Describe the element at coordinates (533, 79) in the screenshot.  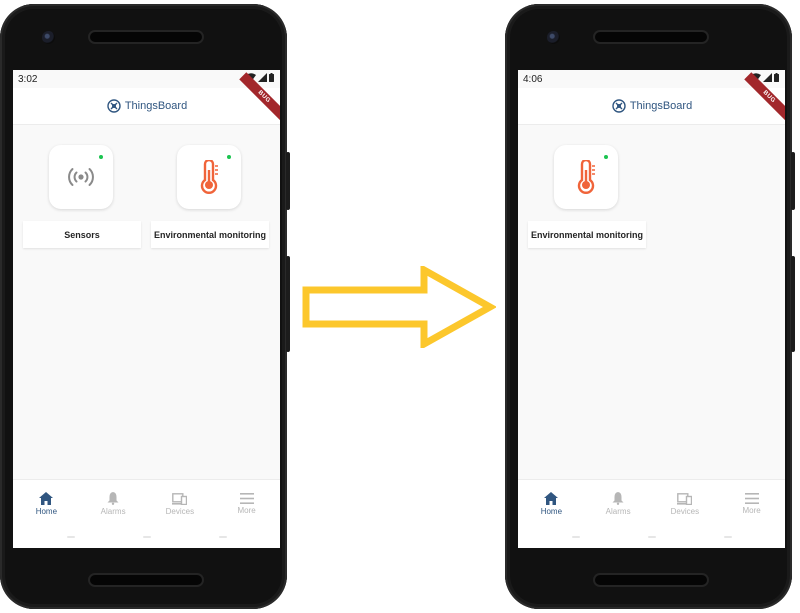
I see `status-time: 4:06` at that location.